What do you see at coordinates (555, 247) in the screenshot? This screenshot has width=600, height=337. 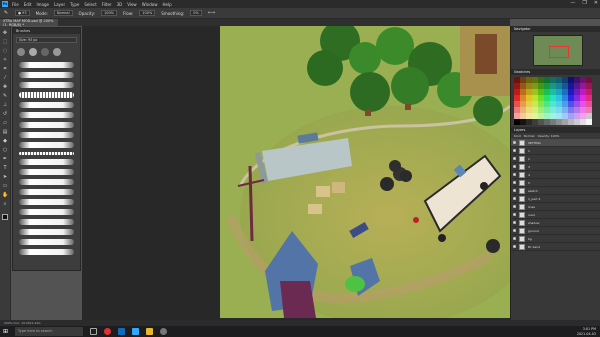 I see `layer-row: Bc kand` at bounding box center [555, 247].